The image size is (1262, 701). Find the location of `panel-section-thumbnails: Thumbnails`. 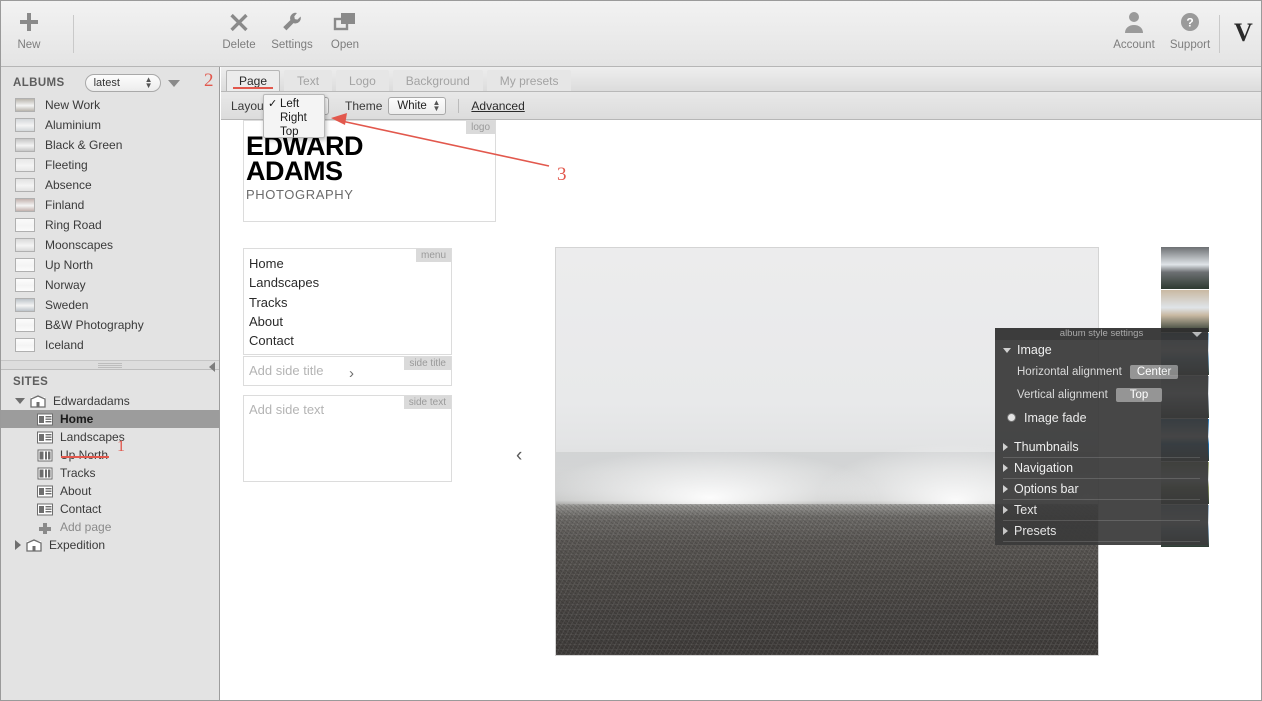

panel-section-thumbnails: Thumbnails is located at coordinates (1101, 447).